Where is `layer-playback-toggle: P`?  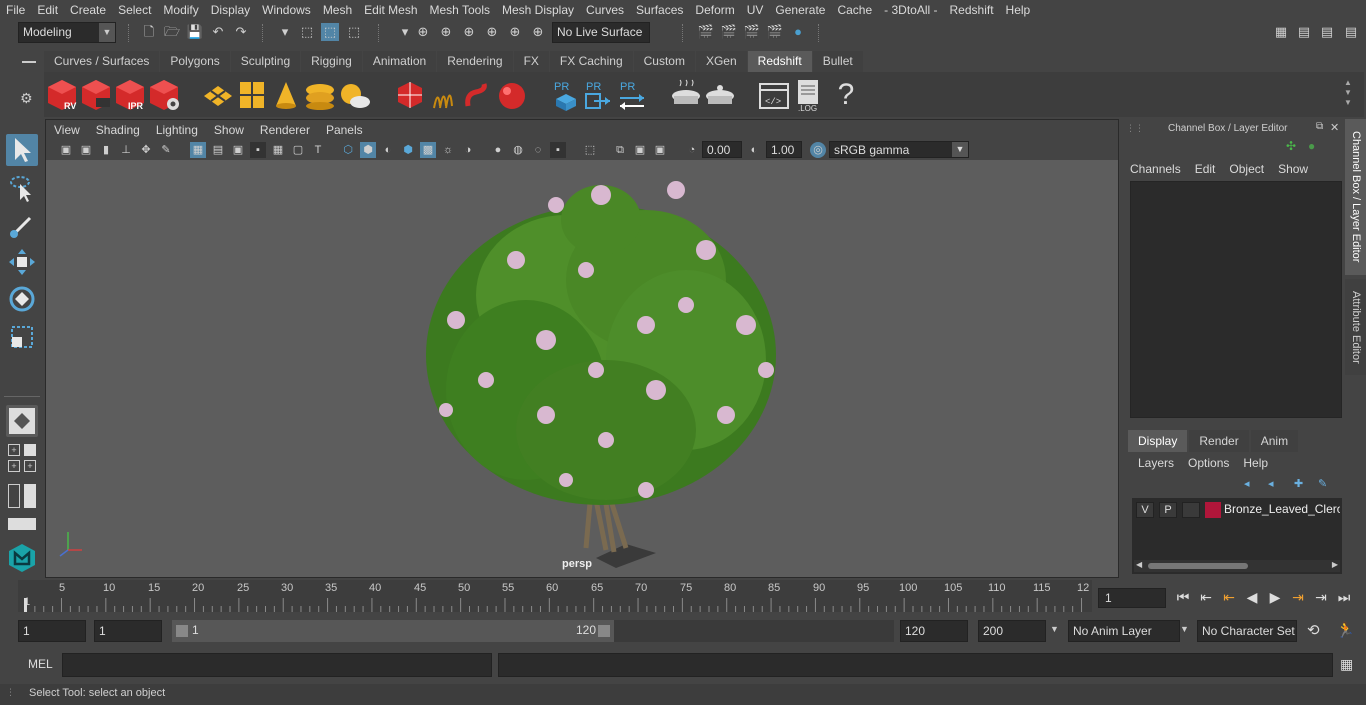
layer-playback-toggle: P is located at coordinates (1168, 510).